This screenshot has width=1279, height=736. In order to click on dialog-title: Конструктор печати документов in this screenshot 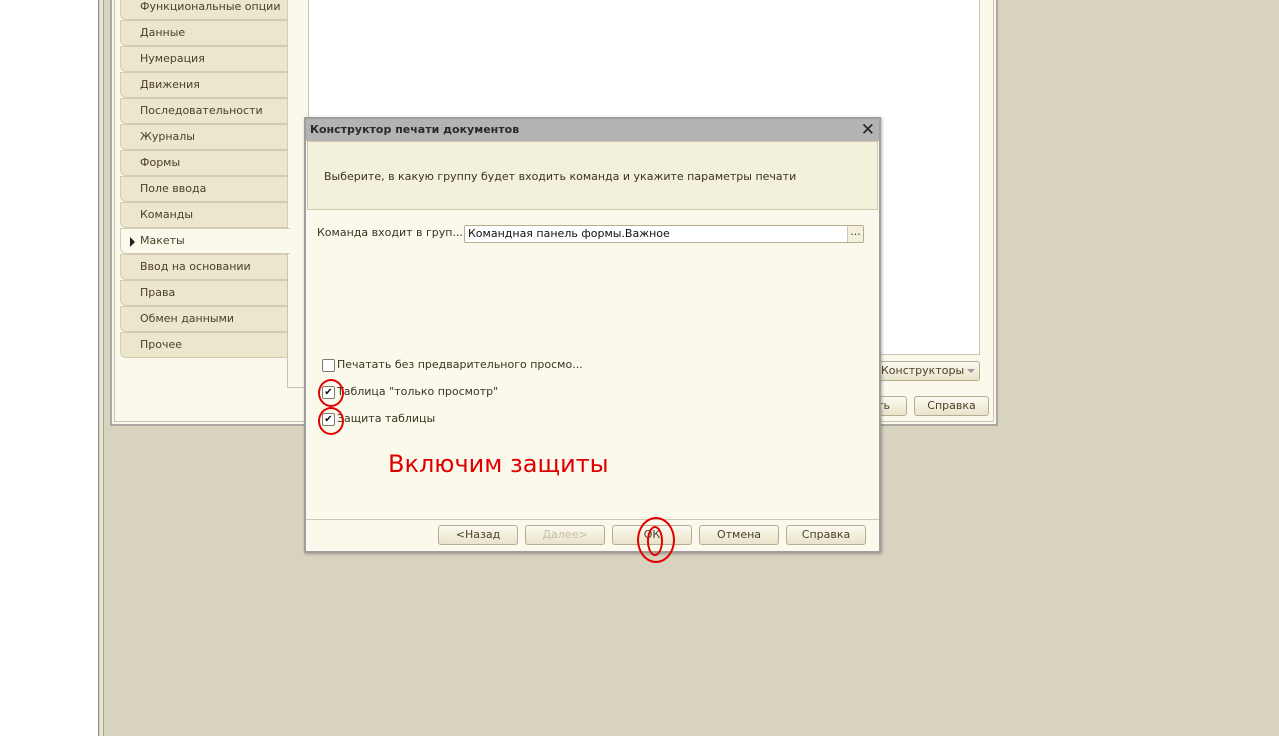, I will do `click(592, 130)`.